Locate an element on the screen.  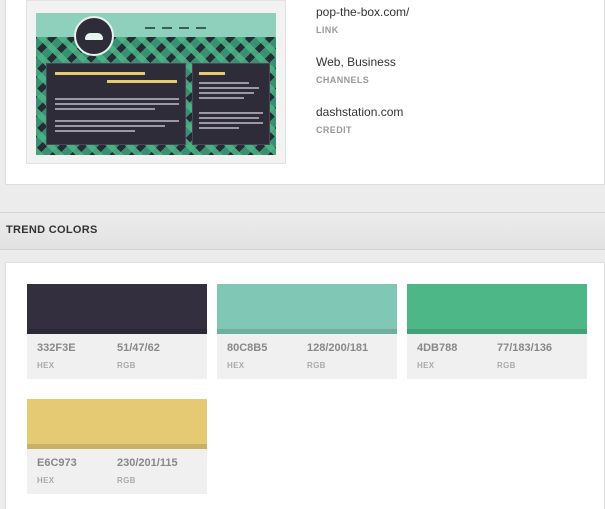
site-thumbnail is located at coordinates (156, 84).